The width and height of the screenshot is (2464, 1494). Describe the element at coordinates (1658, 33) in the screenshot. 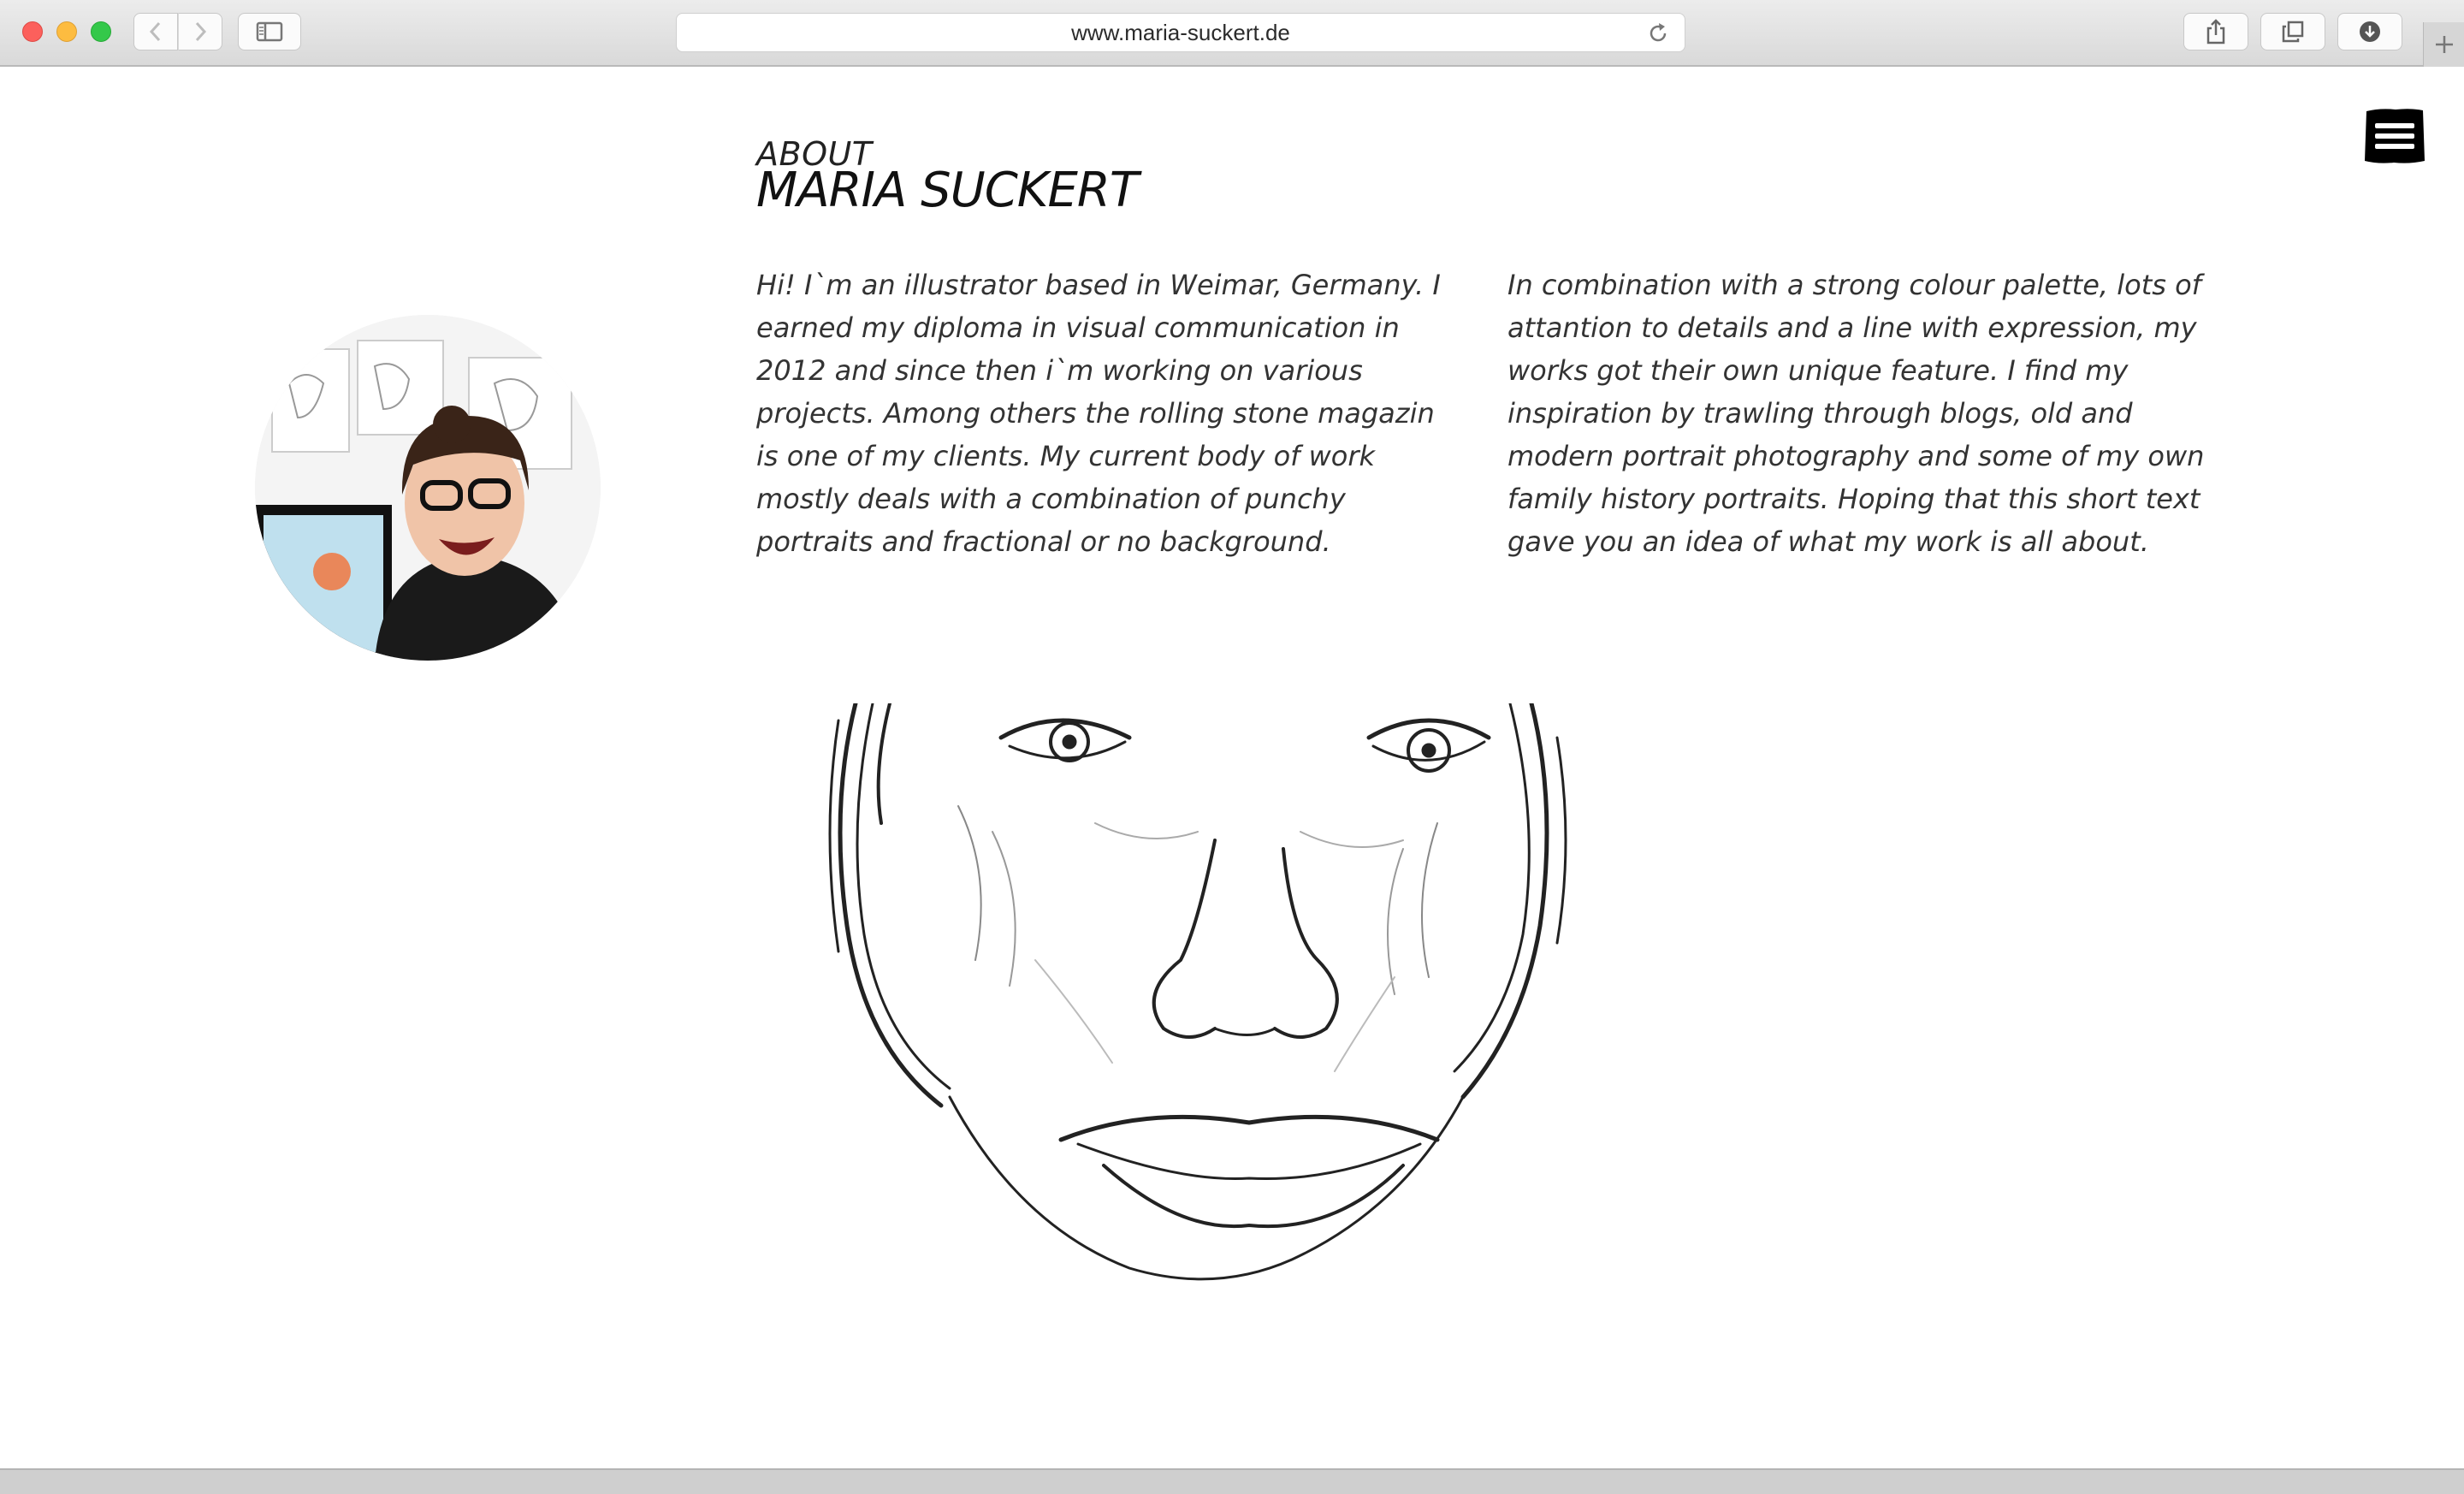

I see `reload-icon` at that location.